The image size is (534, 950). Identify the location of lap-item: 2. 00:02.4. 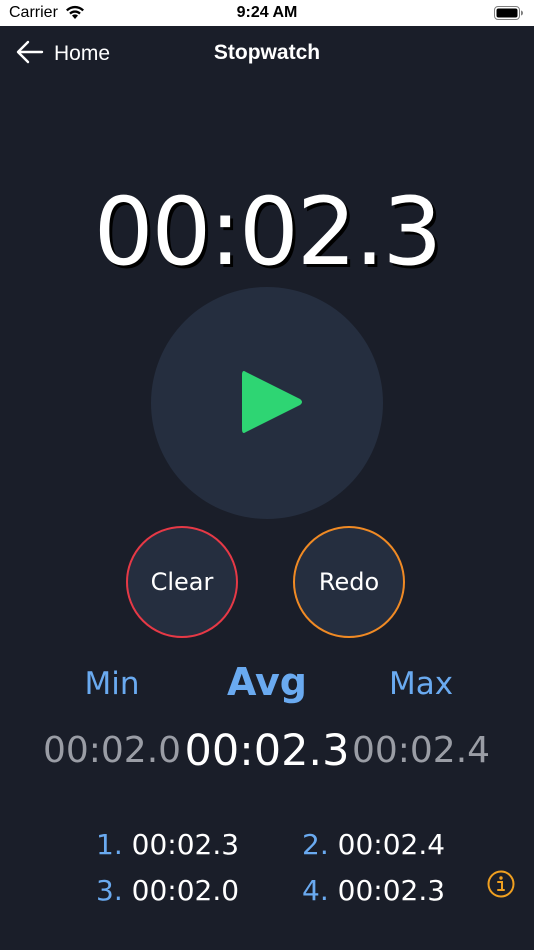
(373, 844).